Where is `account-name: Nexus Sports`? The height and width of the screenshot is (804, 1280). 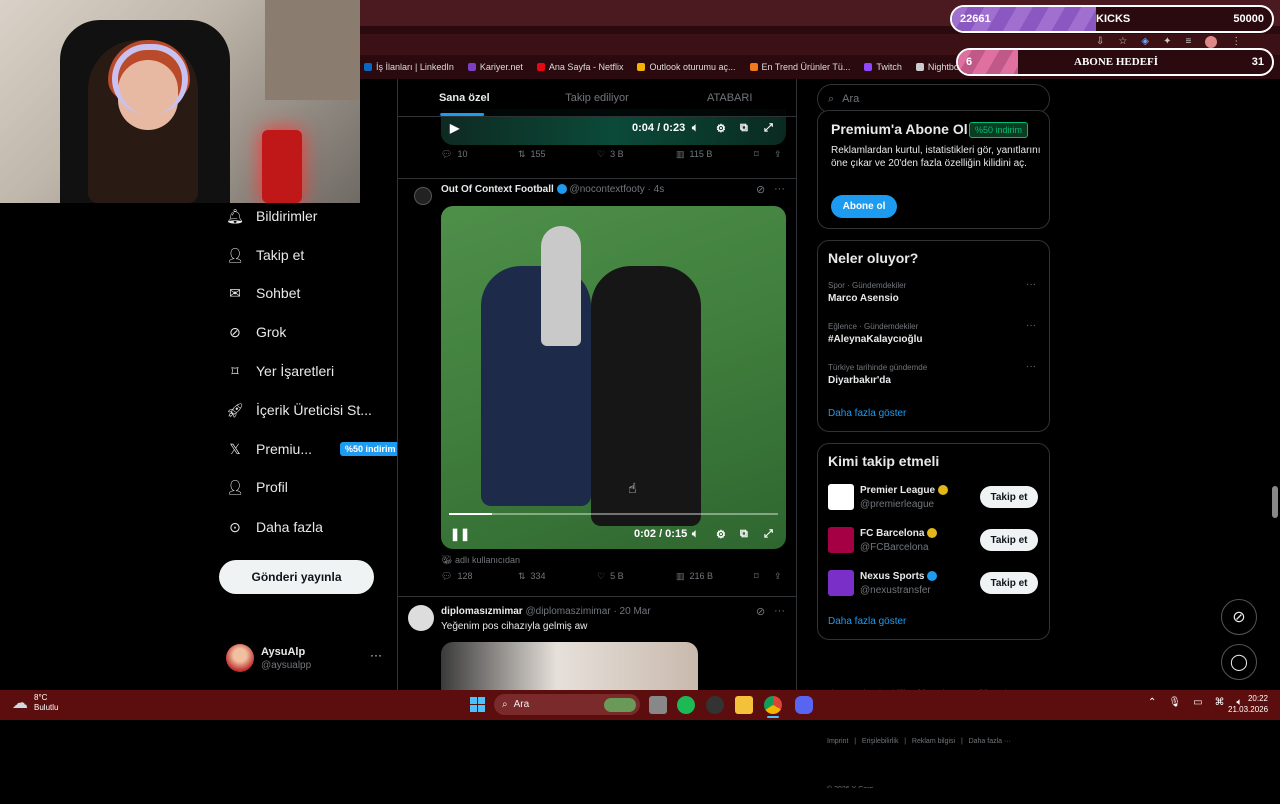 account-name: Nexus Sports is located at coordinates (892, 576).